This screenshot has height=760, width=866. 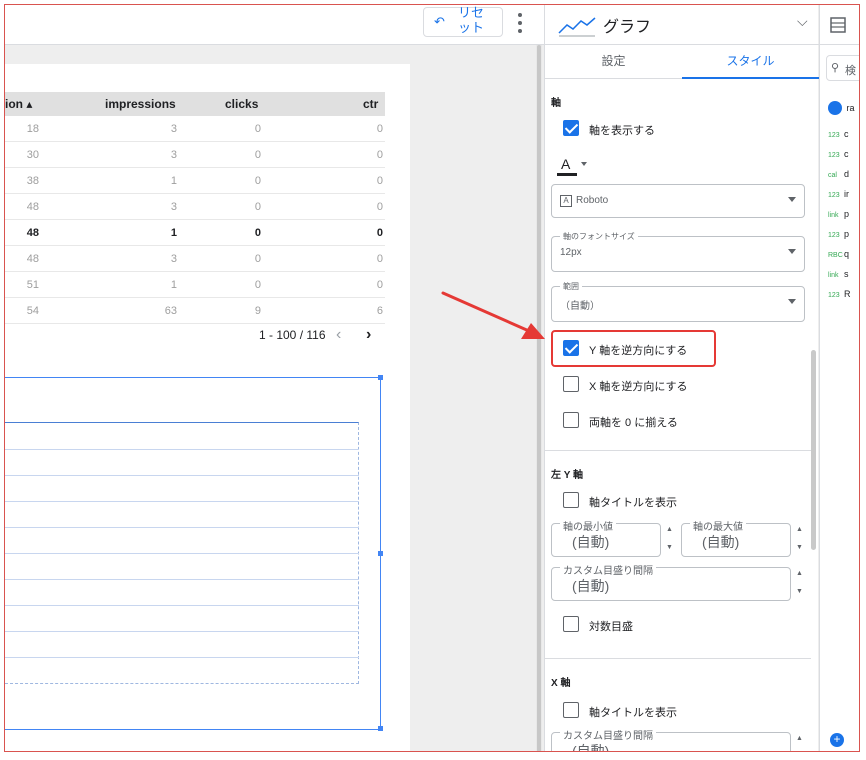 What do you see at coordinates (613, 62) in the screenshot?
I see `tab-setup: 設定` at bounding box center [613, 62].